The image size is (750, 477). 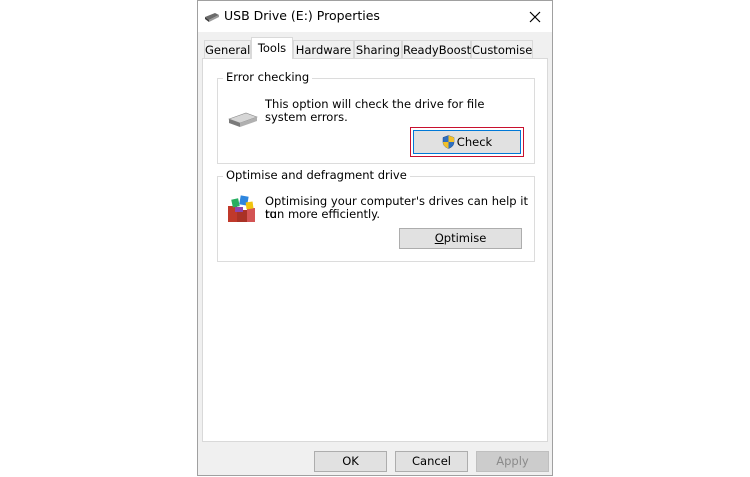 I want to click on tab-customise: Customise, so click(x=502, y=49).